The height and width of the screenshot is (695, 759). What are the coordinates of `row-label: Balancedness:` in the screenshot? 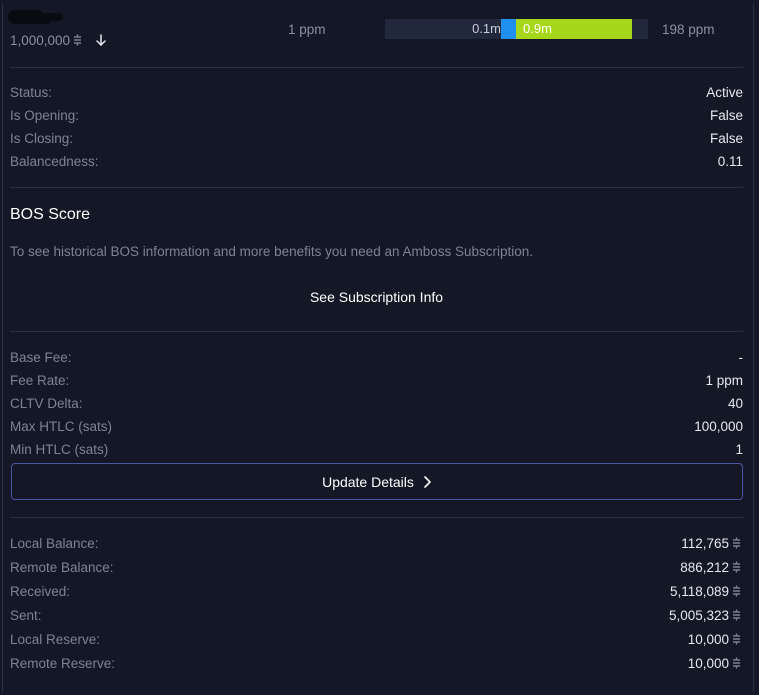 It's located at (54, 161).